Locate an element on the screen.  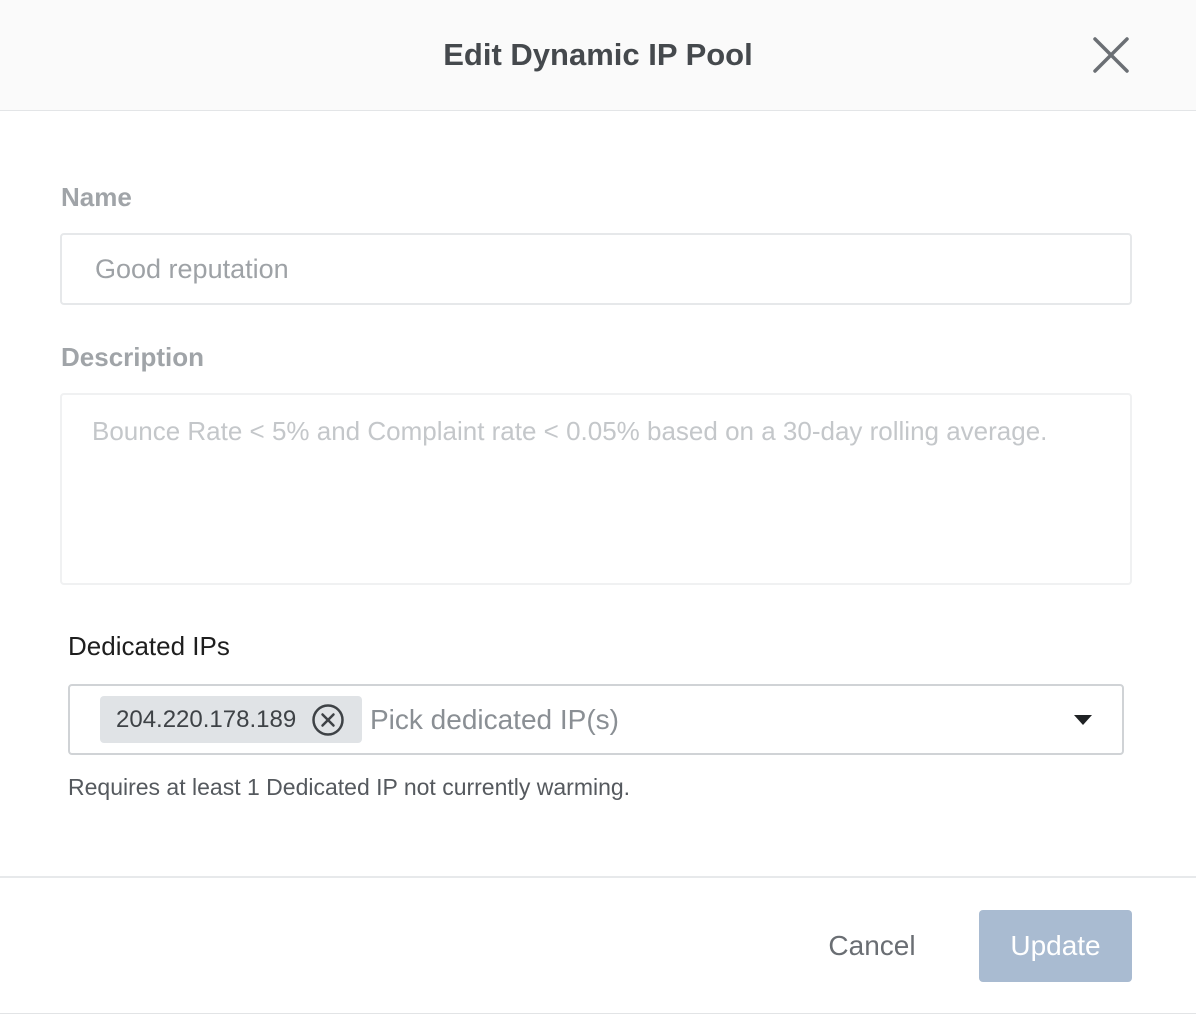
selected-ip-chip: 204.220.178.189 is located at coordinates (231, 719).